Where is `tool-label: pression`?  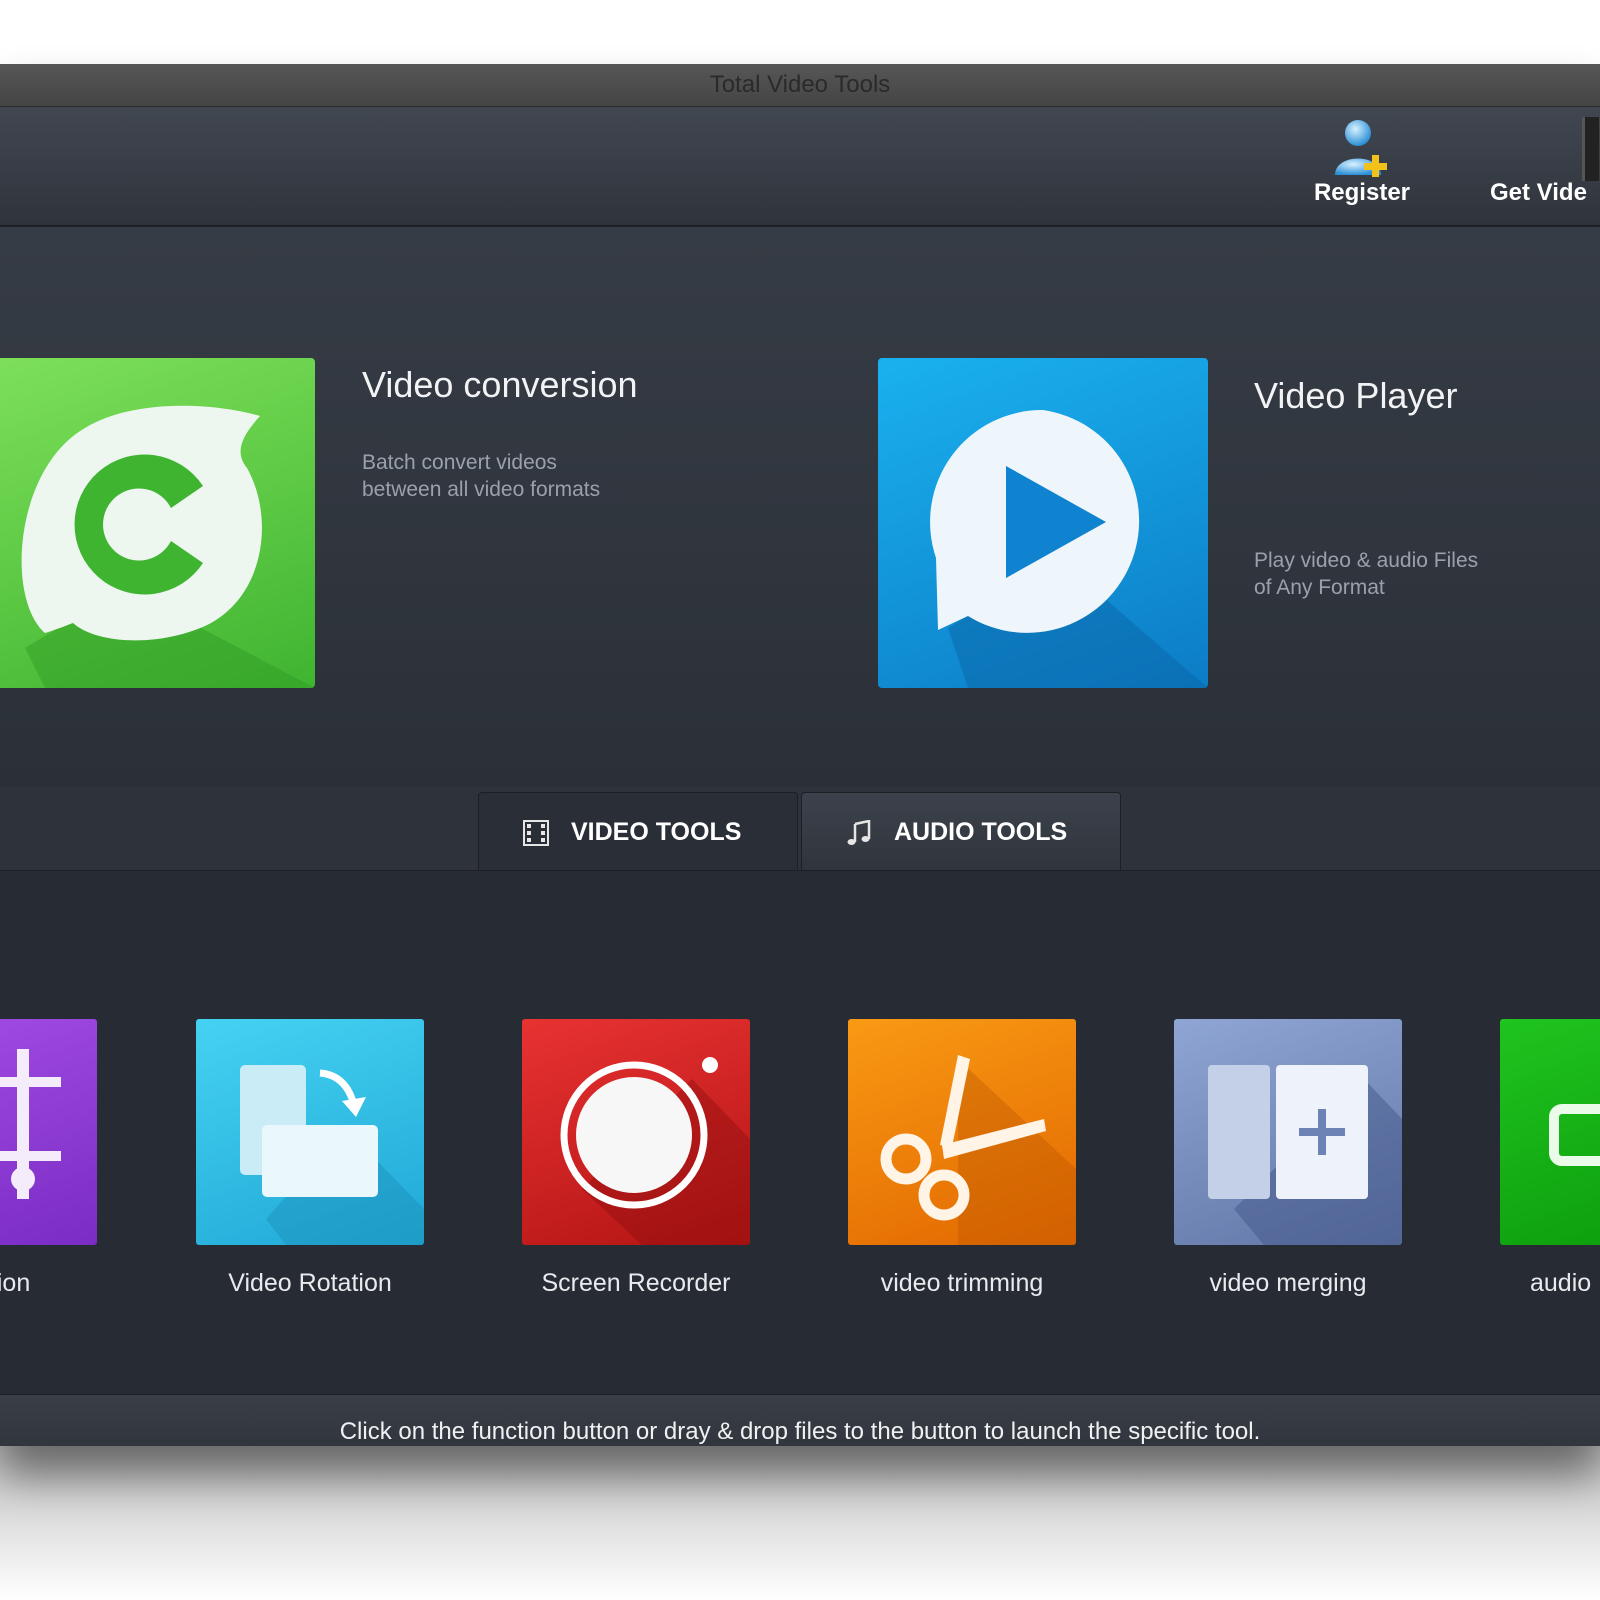
tool-label: pression is located at coordinates (15, 1283).